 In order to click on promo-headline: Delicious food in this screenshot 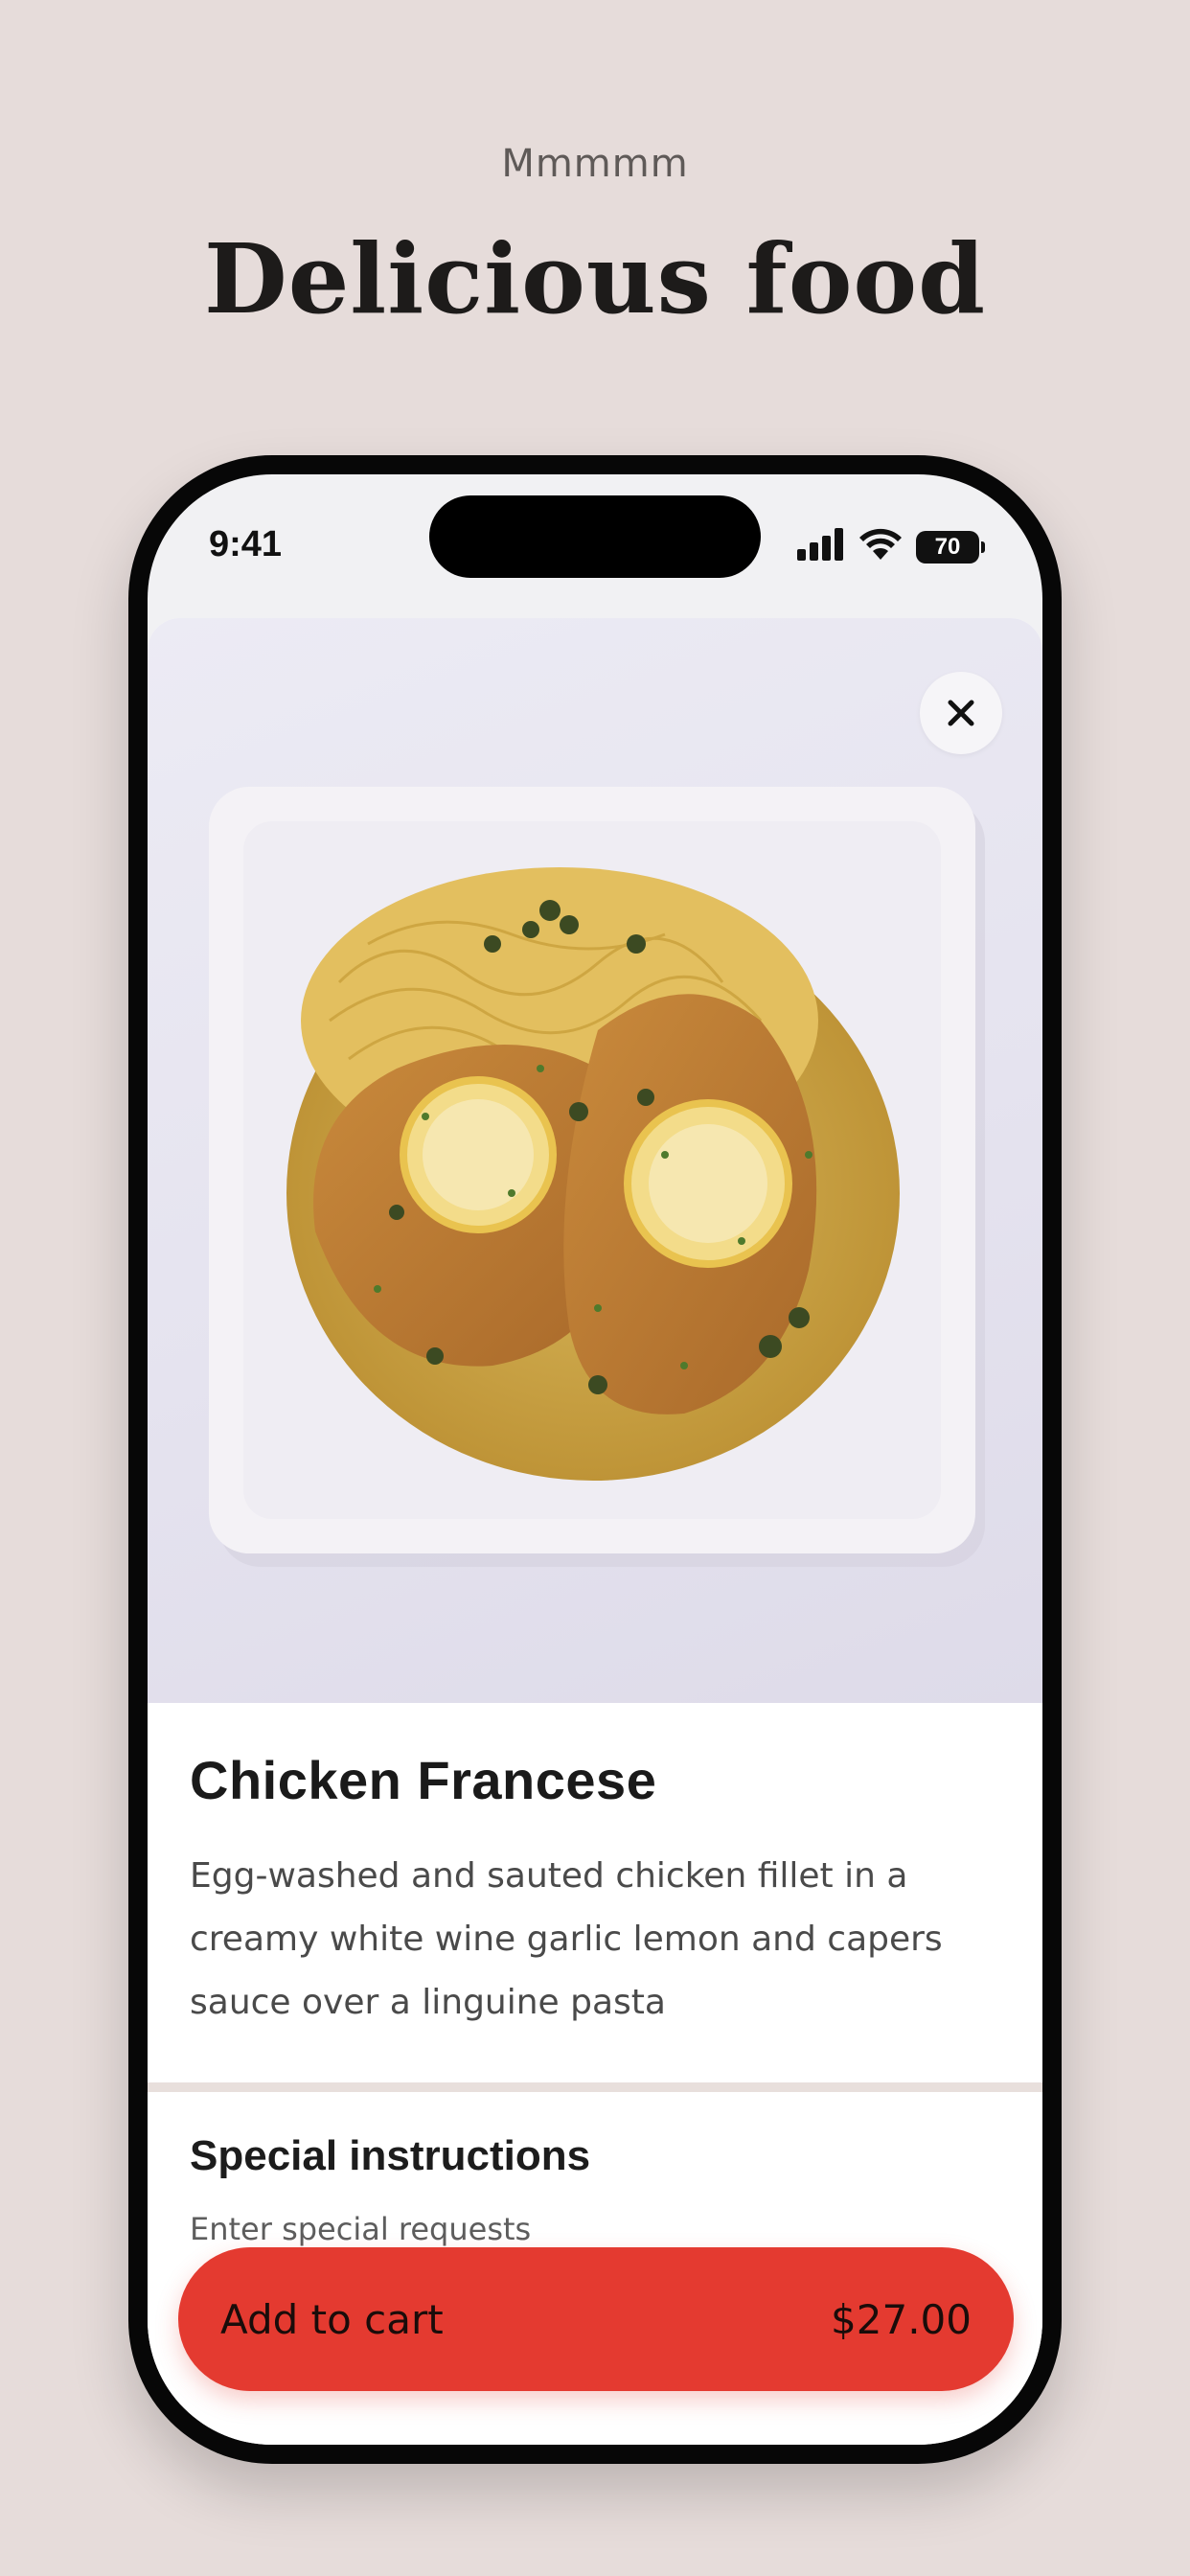, I will do `click(595, 278)`.